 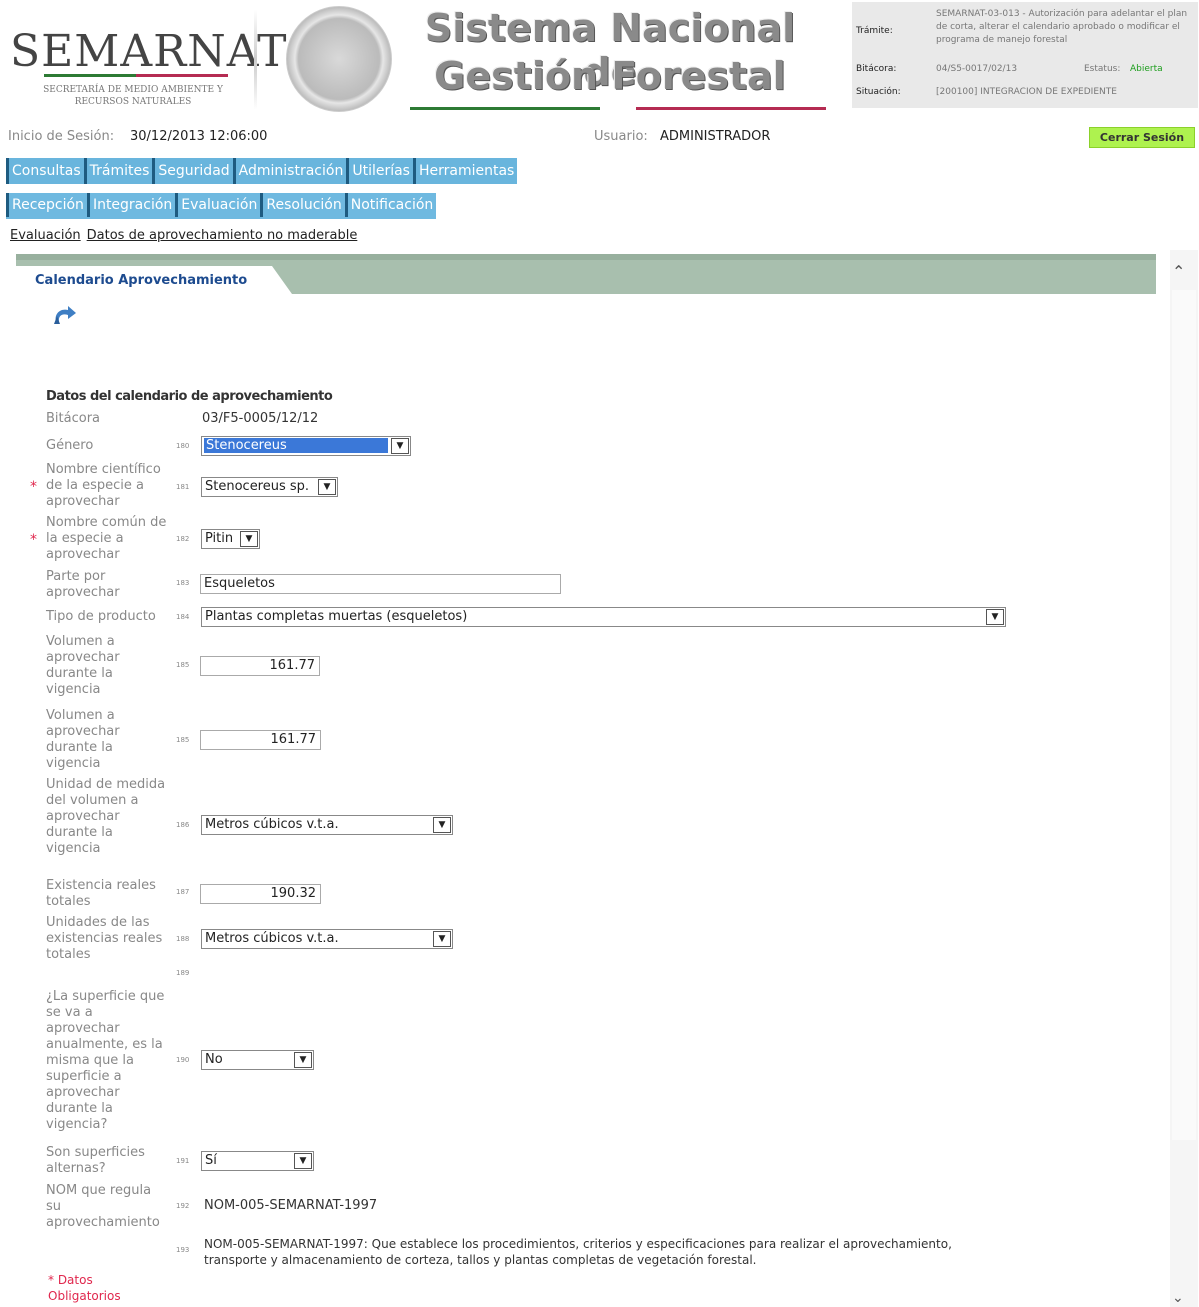 What do you see at coordinates (183, 973) in the screenshot?
I see `blank-field-number: 189` at bounding box center [183, 973].